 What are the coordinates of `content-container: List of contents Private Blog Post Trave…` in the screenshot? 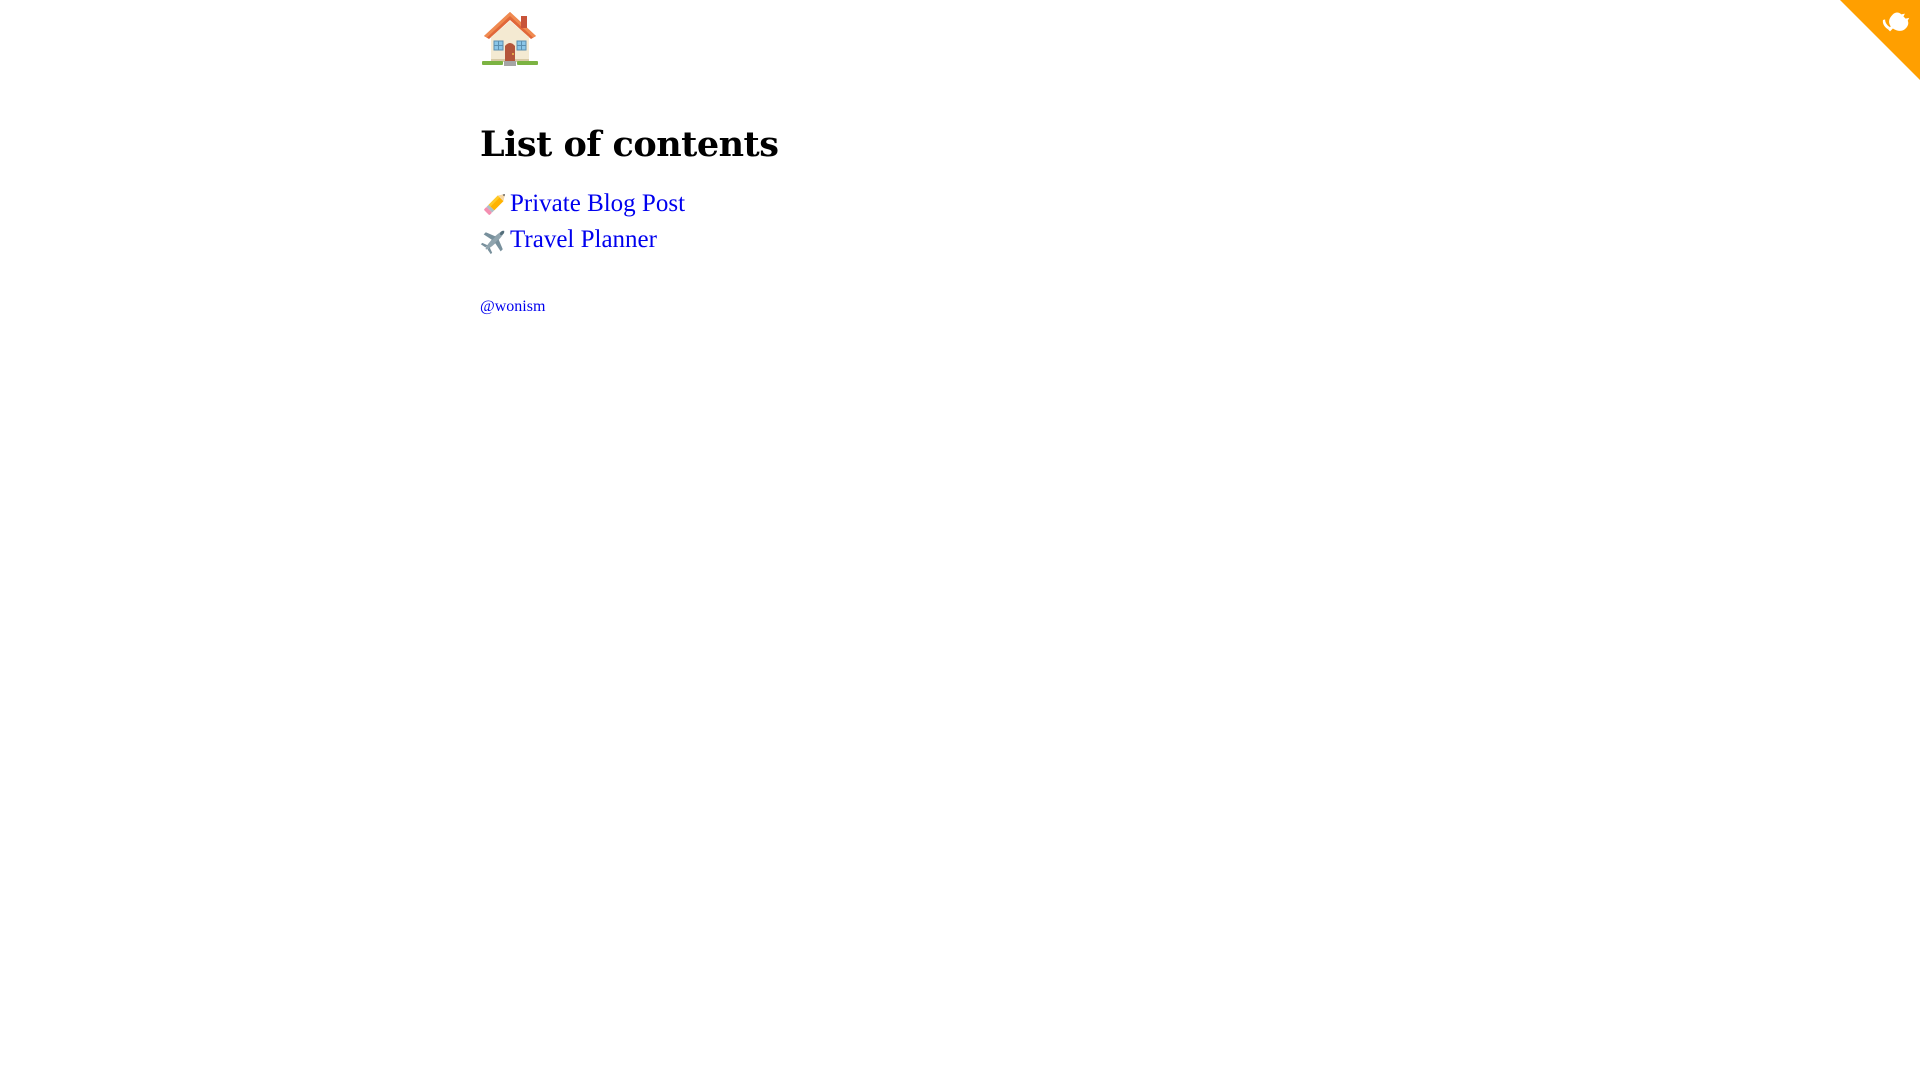 It's located at (960, 158).